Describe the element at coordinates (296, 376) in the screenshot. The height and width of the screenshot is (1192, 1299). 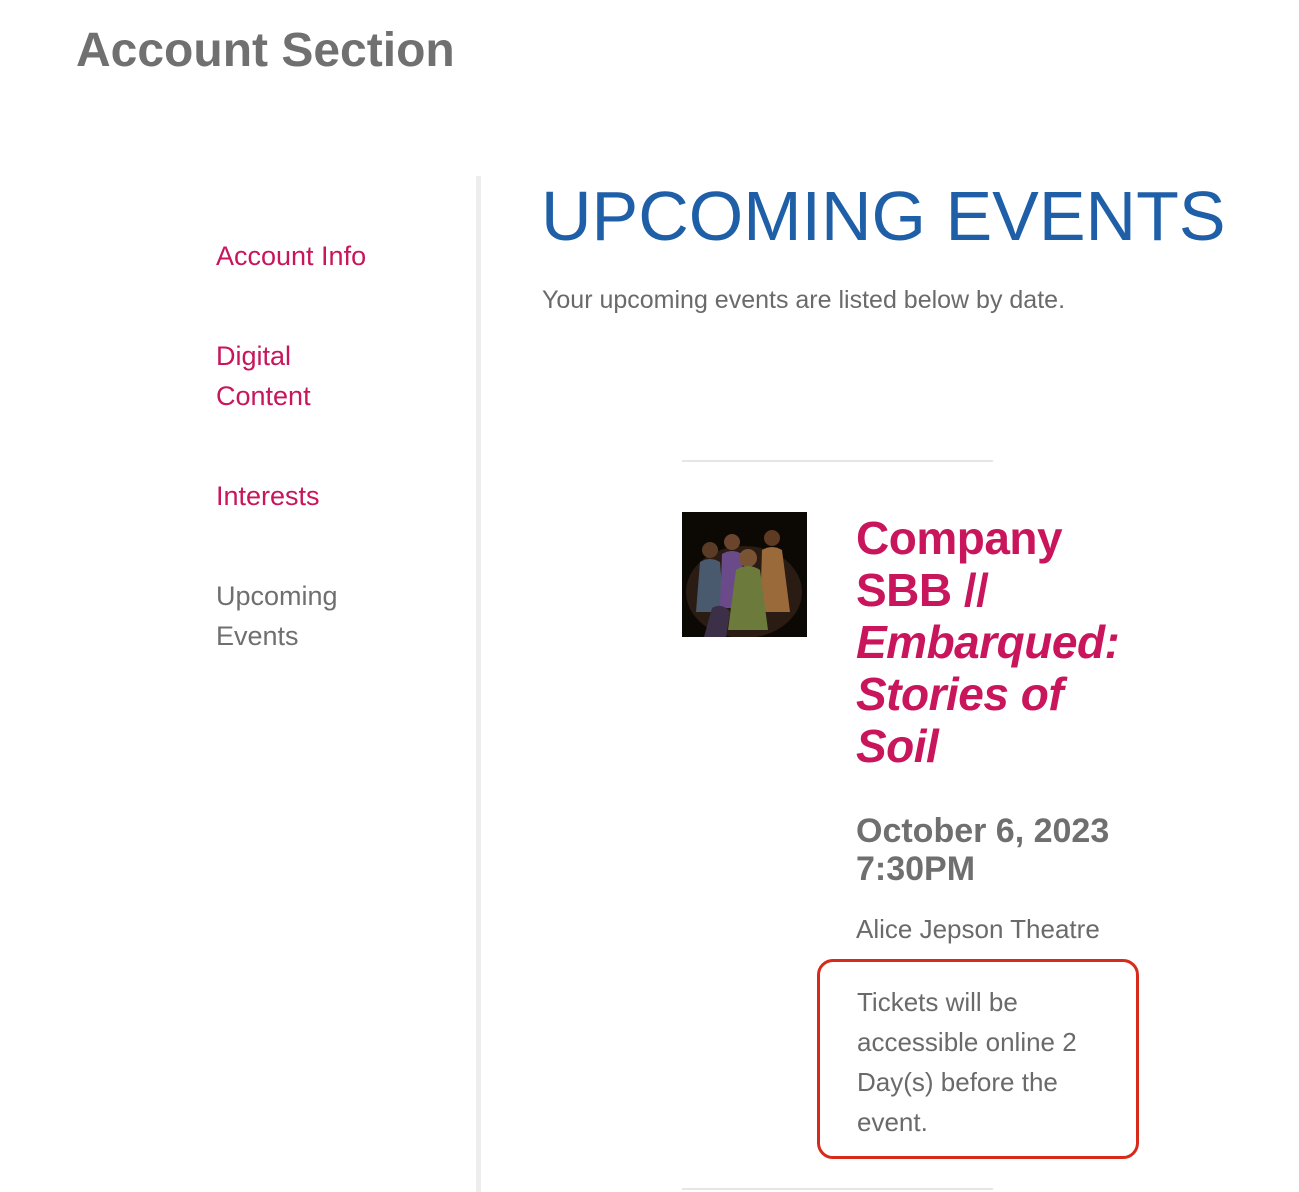
I see `sidebar-item-digital-content: Digital Content` at that location.